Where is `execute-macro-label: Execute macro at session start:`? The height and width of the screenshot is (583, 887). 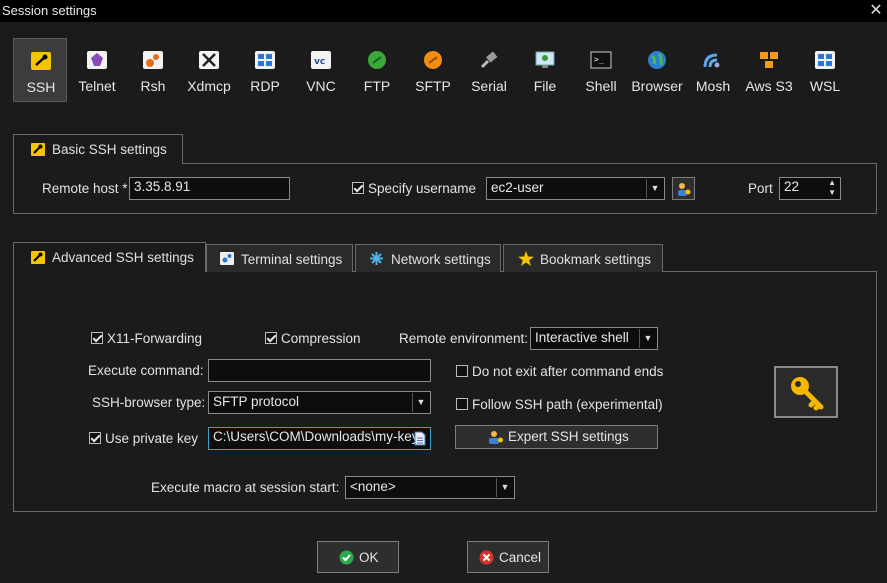
execute-macro-label: Execute macro at session start: is located at coordinates (245, 487).